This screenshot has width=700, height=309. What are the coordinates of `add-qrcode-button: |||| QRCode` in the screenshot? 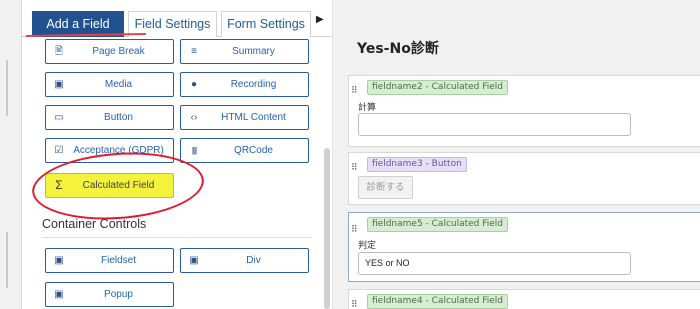 It's located at (244, 150).